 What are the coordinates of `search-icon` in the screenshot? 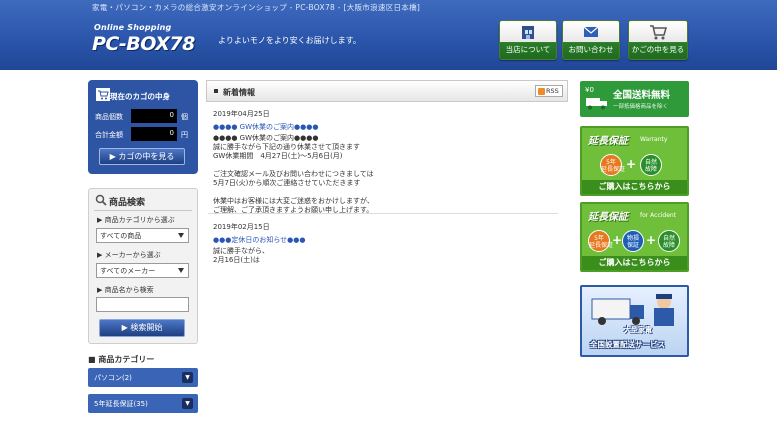 It's located at (101, 200).